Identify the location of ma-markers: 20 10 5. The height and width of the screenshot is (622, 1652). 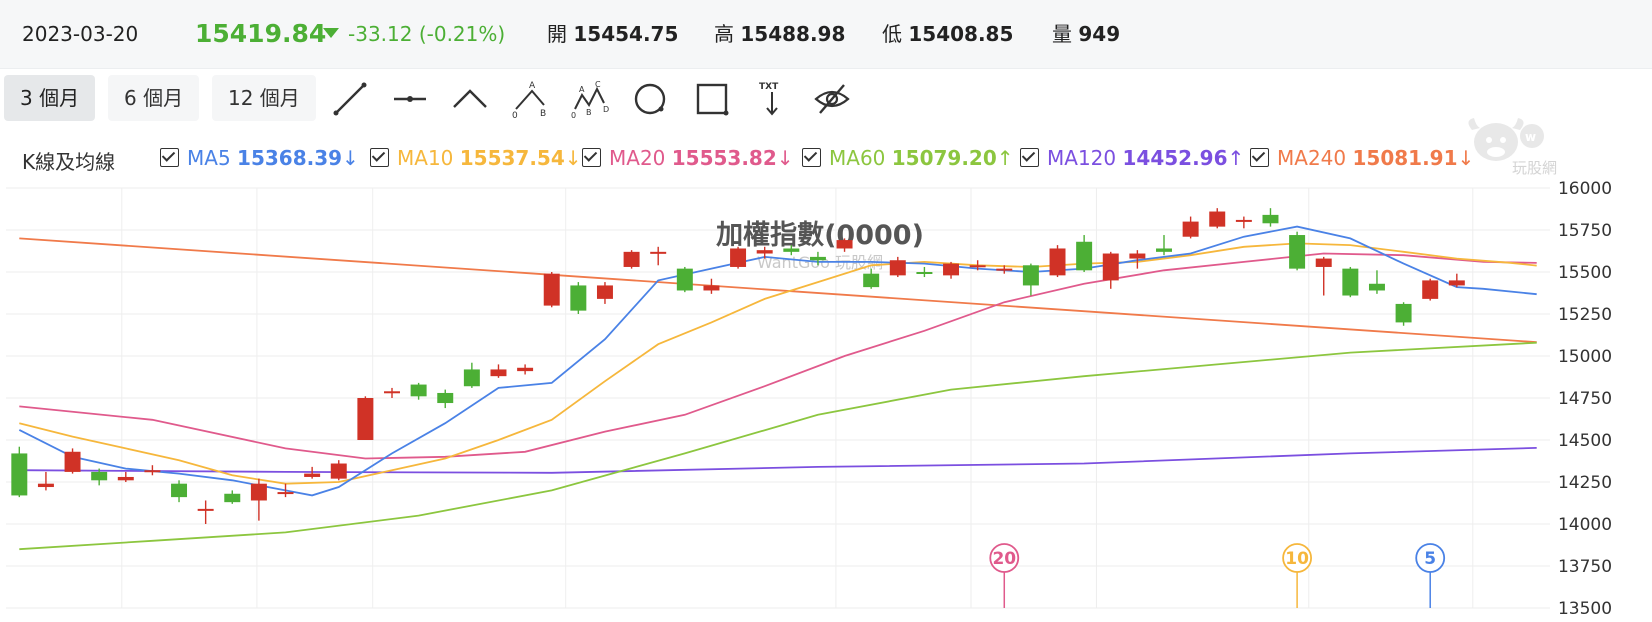
(1217, 575).